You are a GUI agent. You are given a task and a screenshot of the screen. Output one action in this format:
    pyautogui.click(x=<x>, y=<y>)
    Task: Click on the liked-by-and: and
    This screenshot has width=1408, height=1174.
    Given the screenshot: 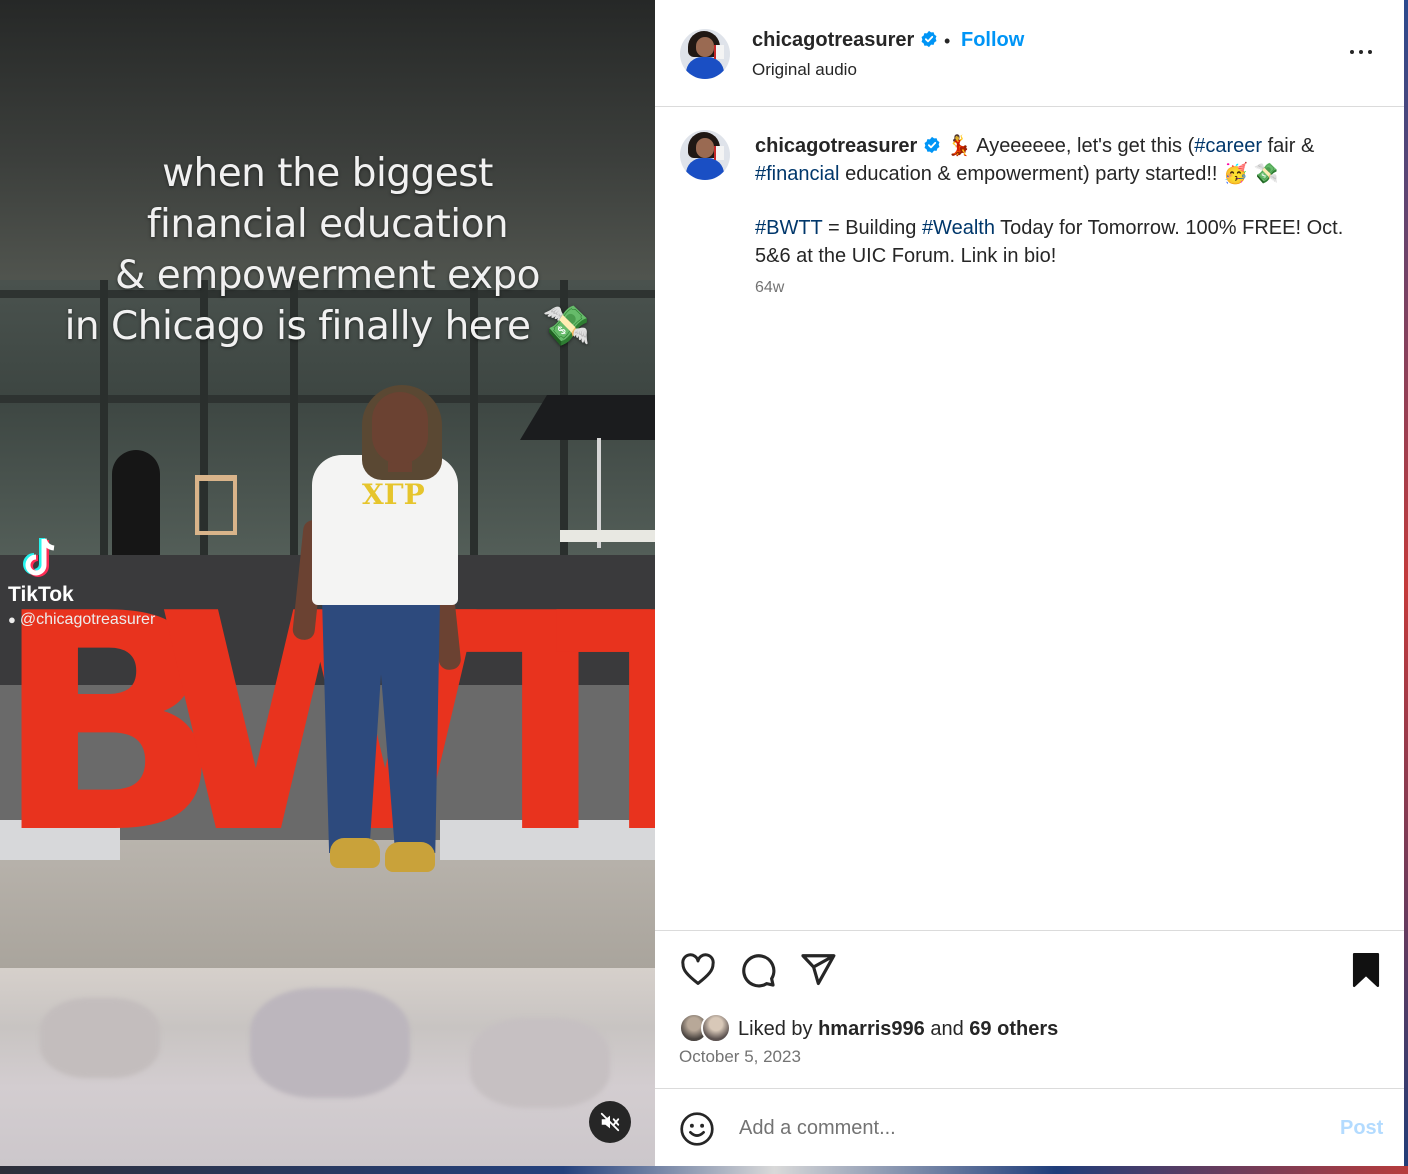 What is the action you would take?
    pyautogui.click(x=947, y=1029)
    